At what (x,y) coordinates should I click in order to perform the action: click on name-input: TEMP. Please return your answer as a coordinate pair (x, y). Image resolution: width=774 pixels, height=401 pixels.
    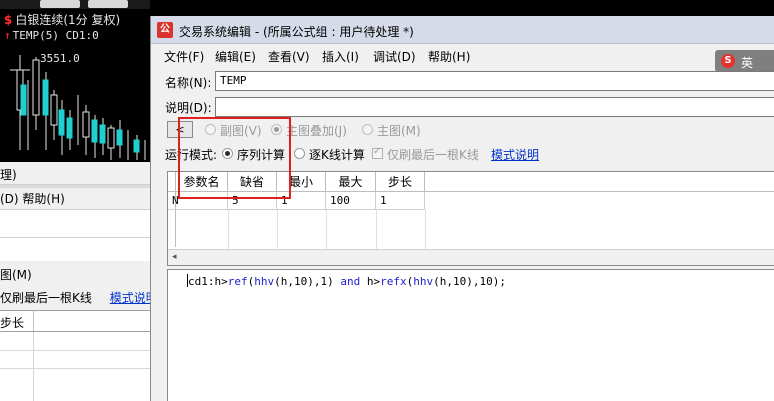
    Looking at the image, I should click on (494, 81).